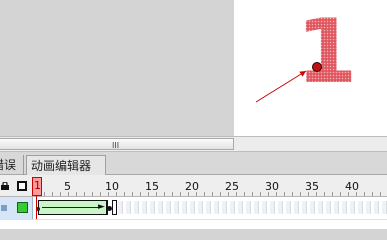  What do you see at coordinates (193, 224) in the screenshot?
I see `timeline-status-strip` at bounding box center [193, 224].